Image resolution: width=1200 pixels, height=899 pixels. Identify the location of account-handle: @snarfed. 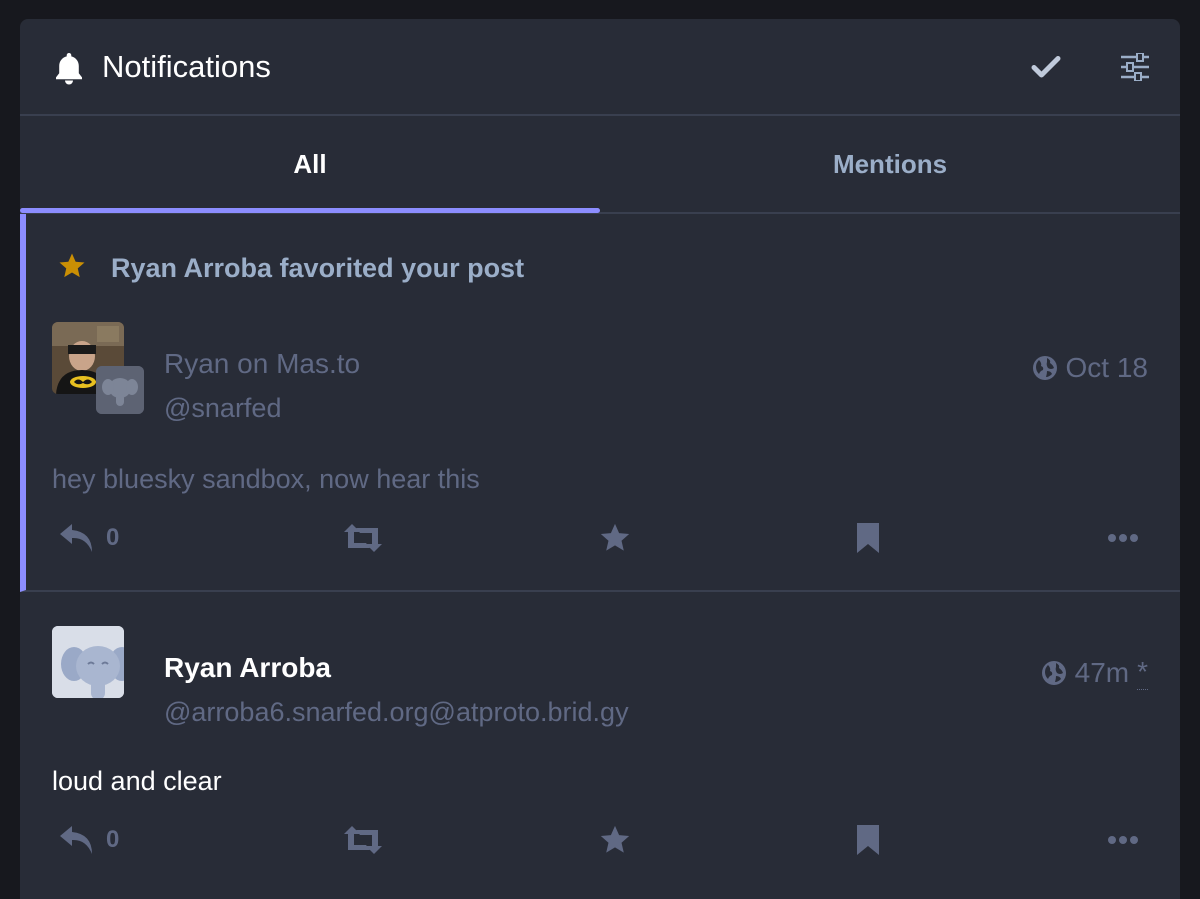
(222, 408).